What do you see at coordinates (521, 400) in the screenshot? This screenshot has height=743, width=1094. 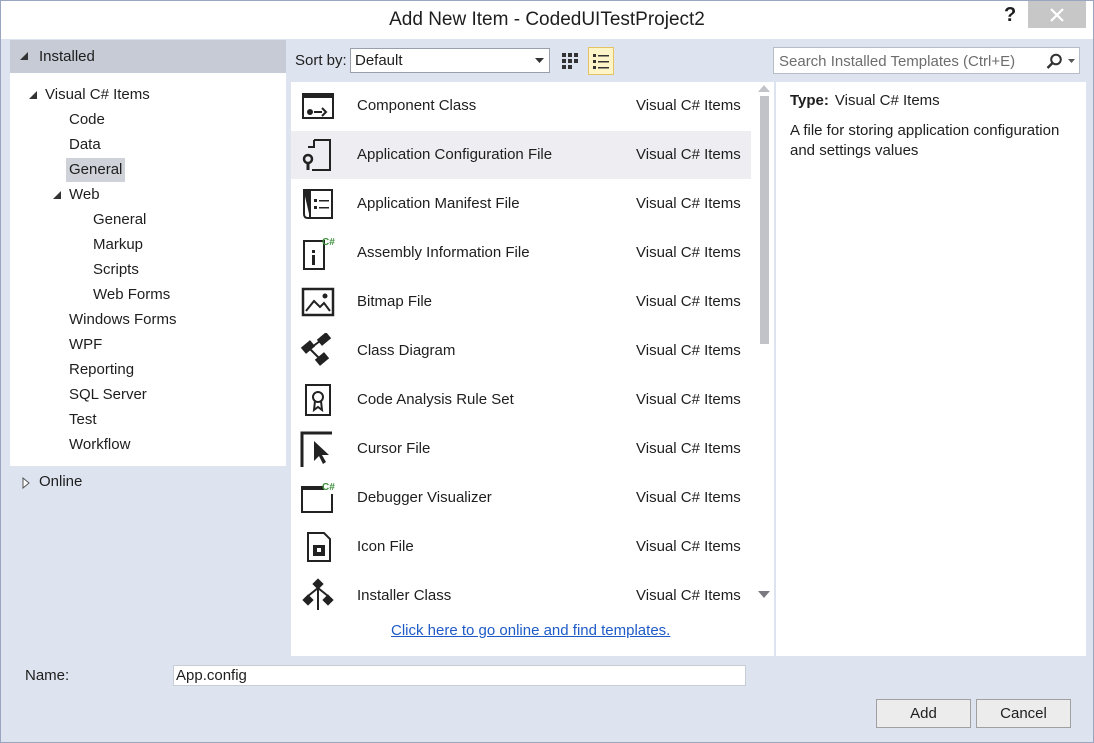 I see `template-row: Code Analysis Rule Set Visual C# Items` at bounding box center [521, 400].